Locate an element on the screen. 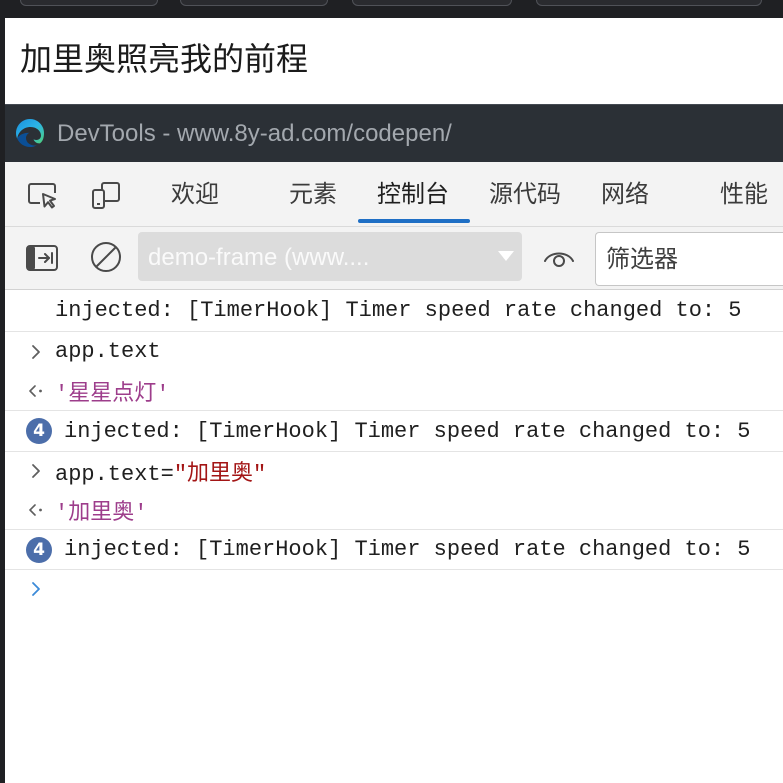 The image size is (783, 783). tab-console: 控制台 is located at coordinates (414, 194).